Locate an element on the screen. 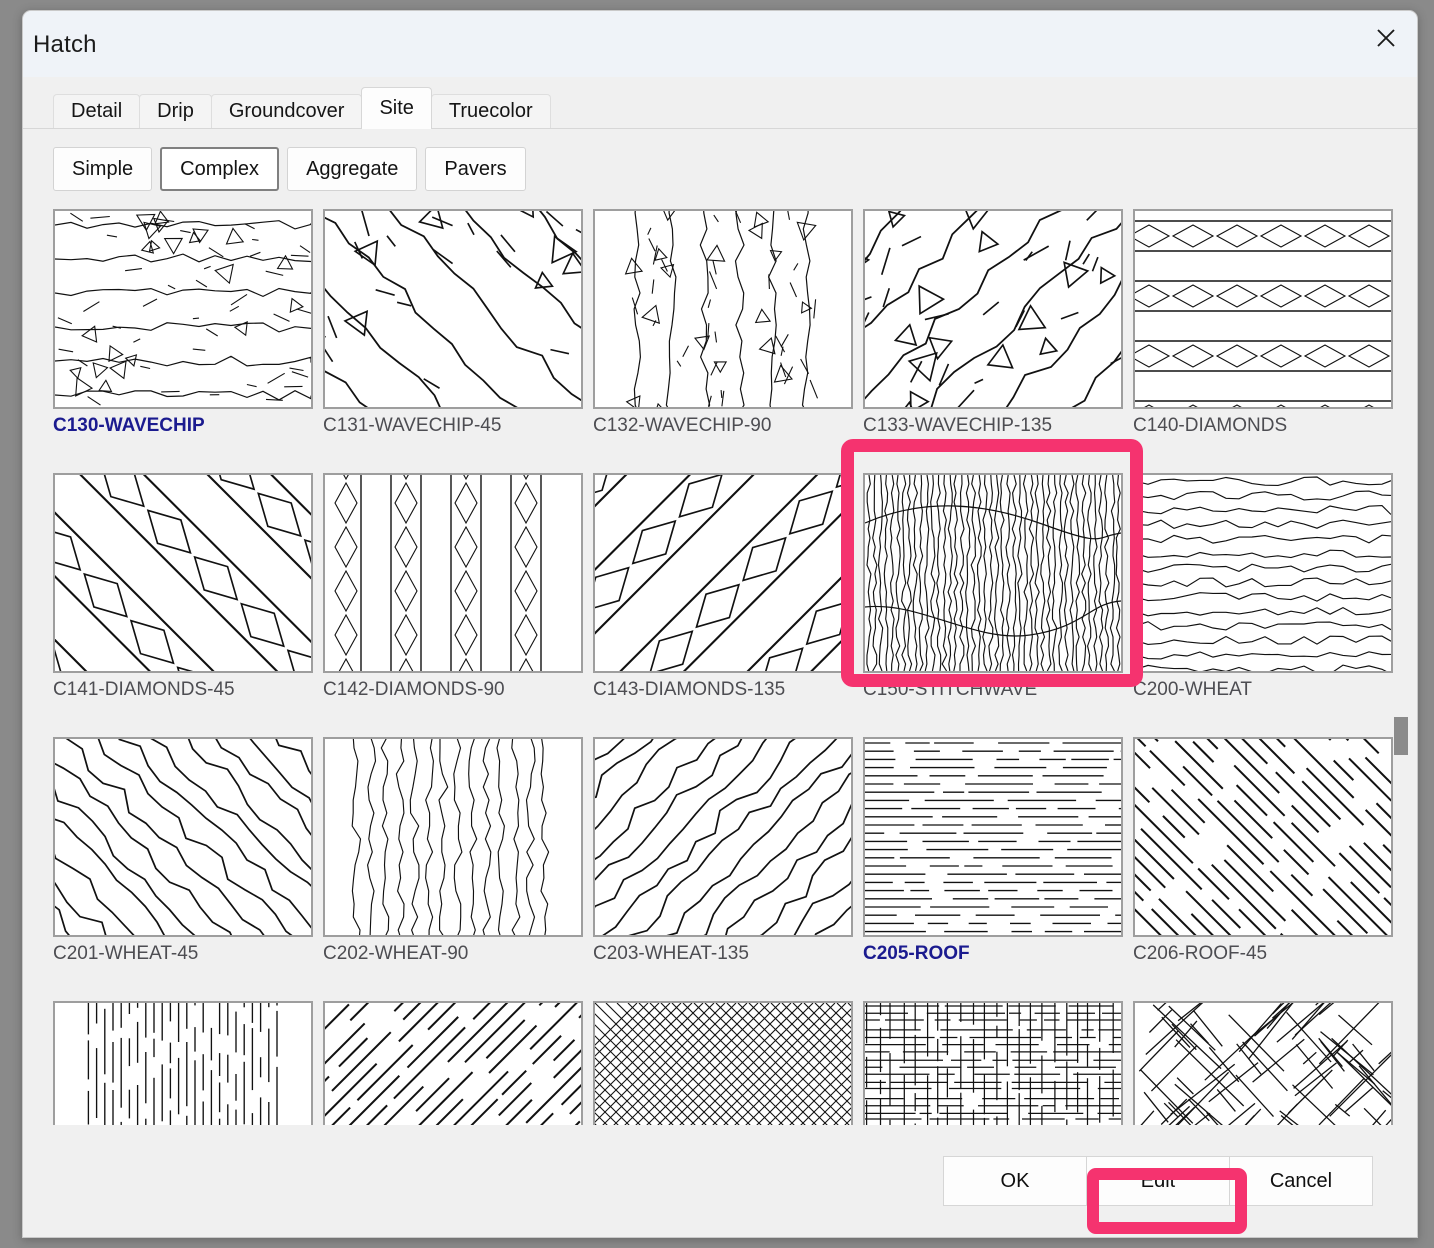  pattern-swatch-c150-stitchwave is located at coordinates (993, 573).